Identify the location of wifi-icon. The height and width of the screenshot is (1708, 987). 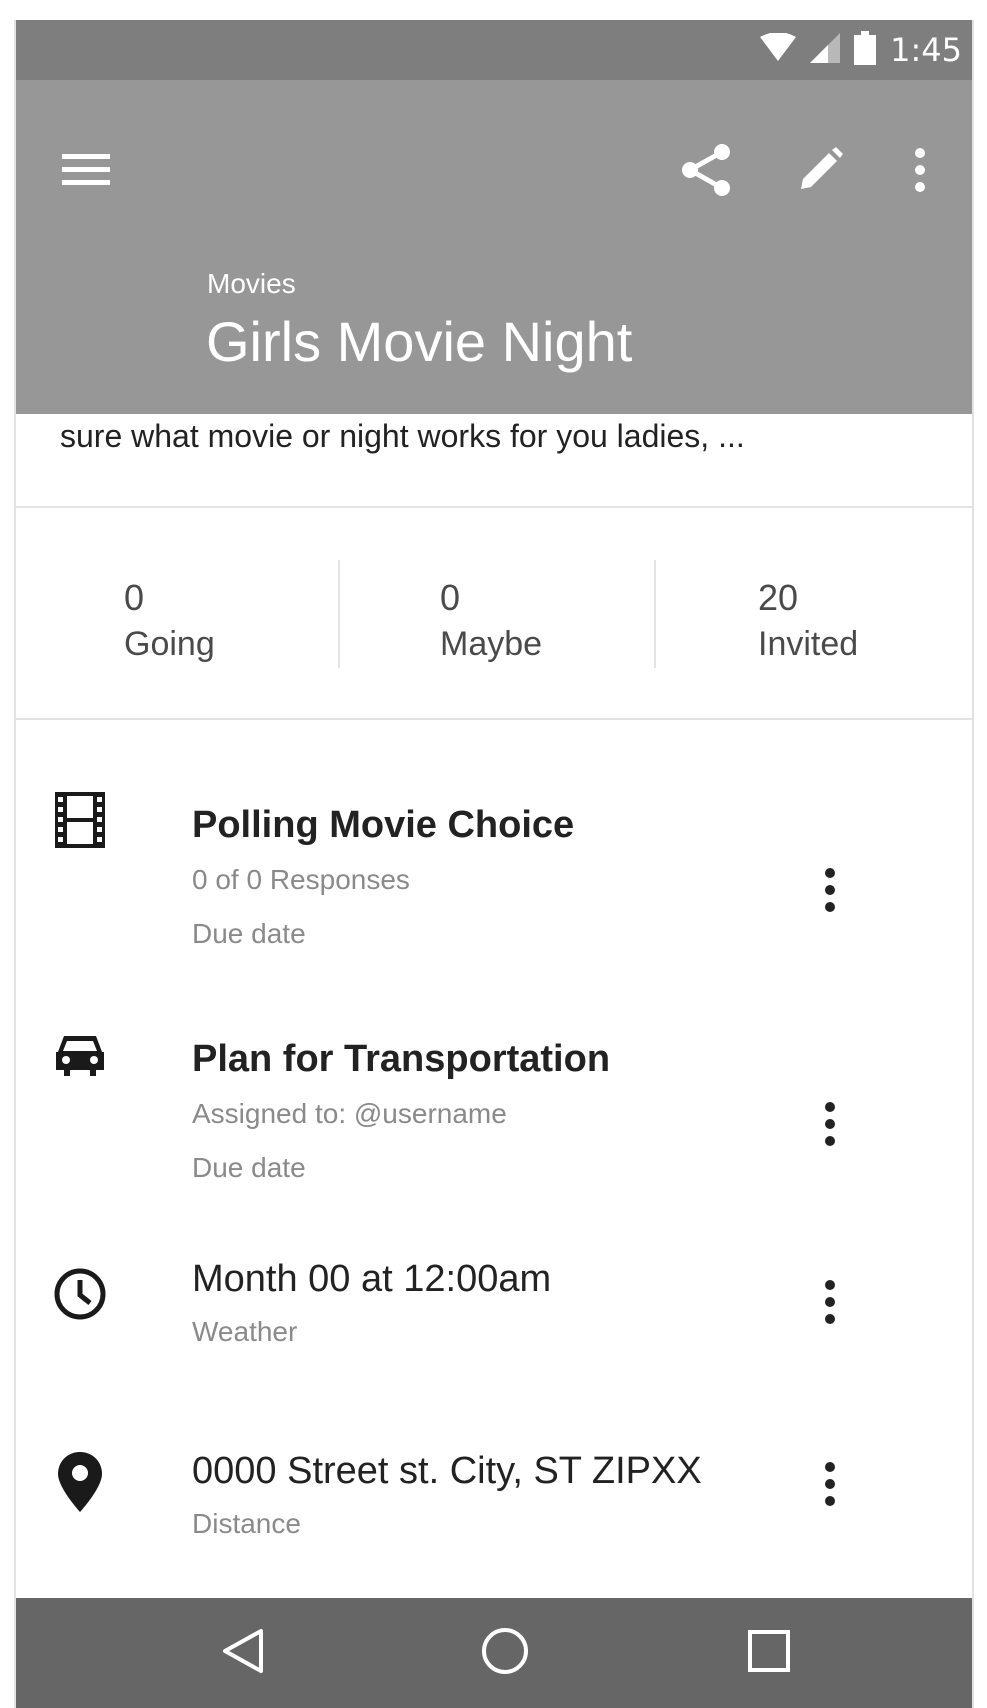
(778, 49).